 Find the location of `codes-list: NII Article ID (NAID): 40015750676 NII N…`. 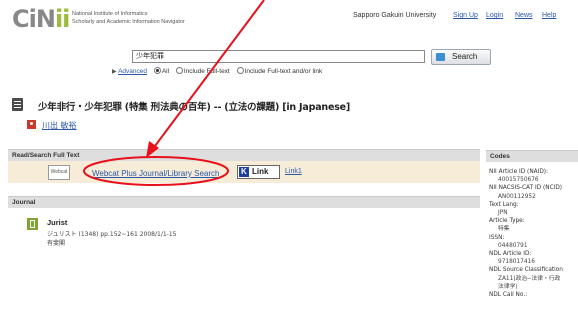

codes-list: NII Article ID (NAID): 40015750676 NII N… is located at coordinates (526, 233).